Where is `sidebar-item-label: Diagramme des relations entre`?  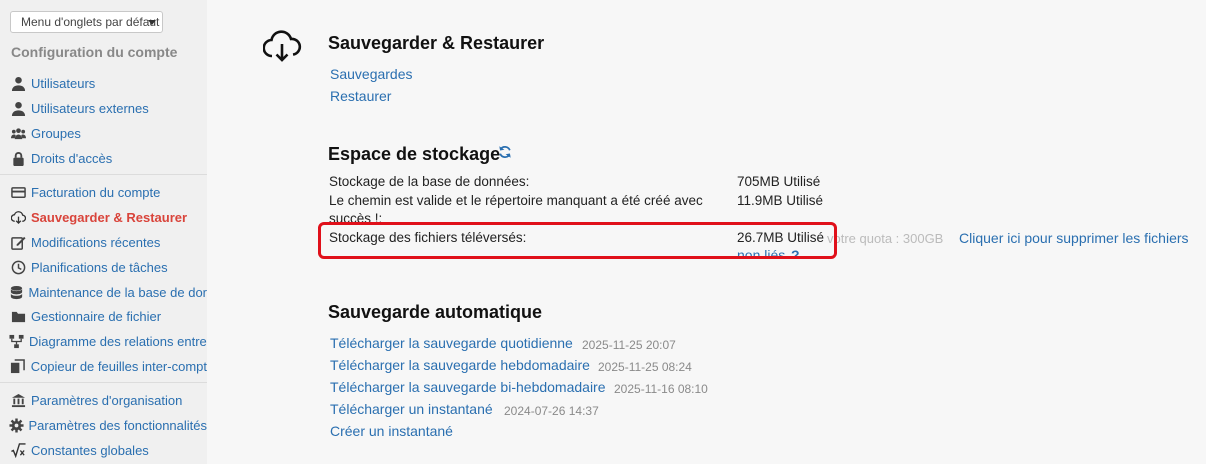 sidebar-item-label: Diagramme des relations entre is located at coordinates (118, 341).